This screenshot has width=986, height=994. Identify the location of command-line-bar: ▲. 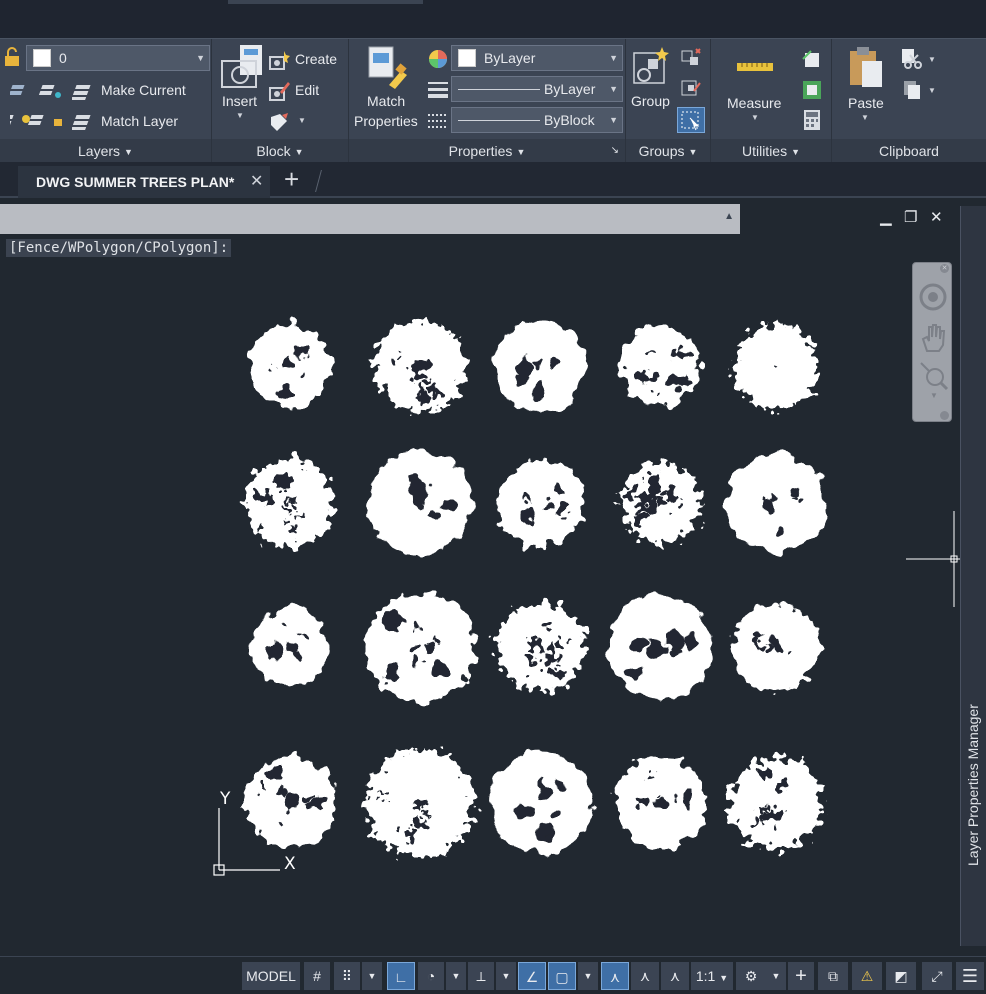
(370, 219).